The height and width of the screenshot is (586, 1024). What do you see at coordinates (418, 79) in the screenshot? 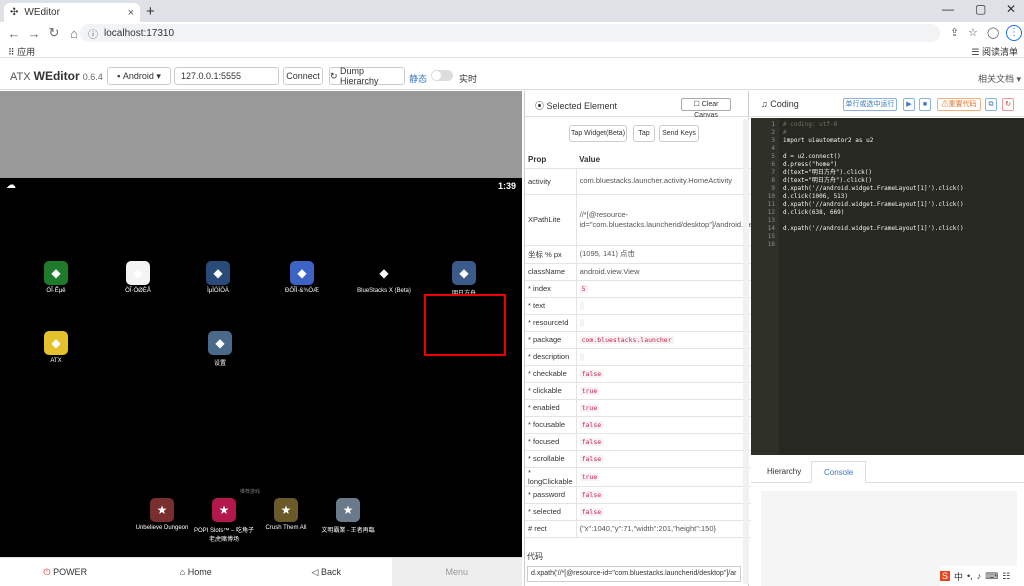
I see `static-label: 静态` at bounding box center [418, 79].